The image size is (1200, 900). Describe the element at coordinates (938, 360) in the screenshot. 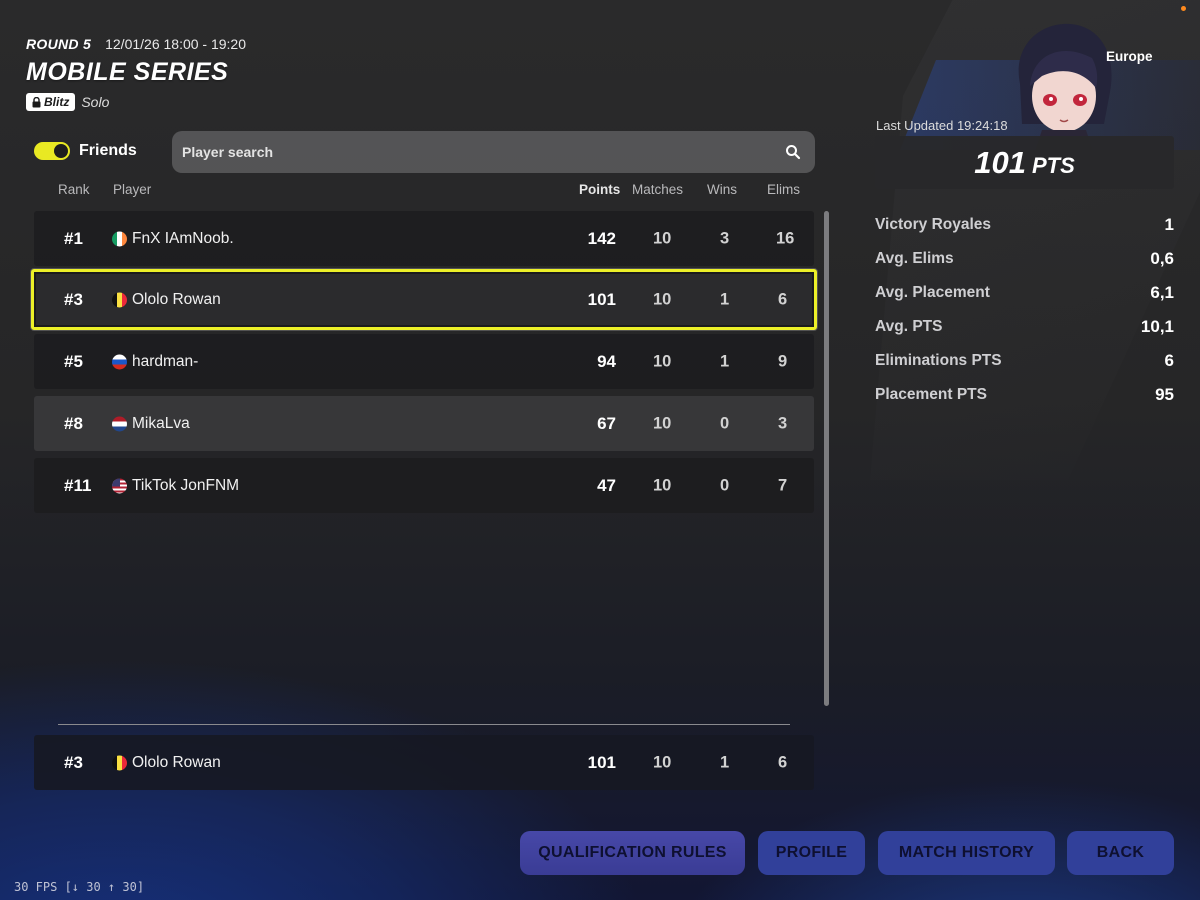

I see `stat-label: Eliminations PTS` at that location.